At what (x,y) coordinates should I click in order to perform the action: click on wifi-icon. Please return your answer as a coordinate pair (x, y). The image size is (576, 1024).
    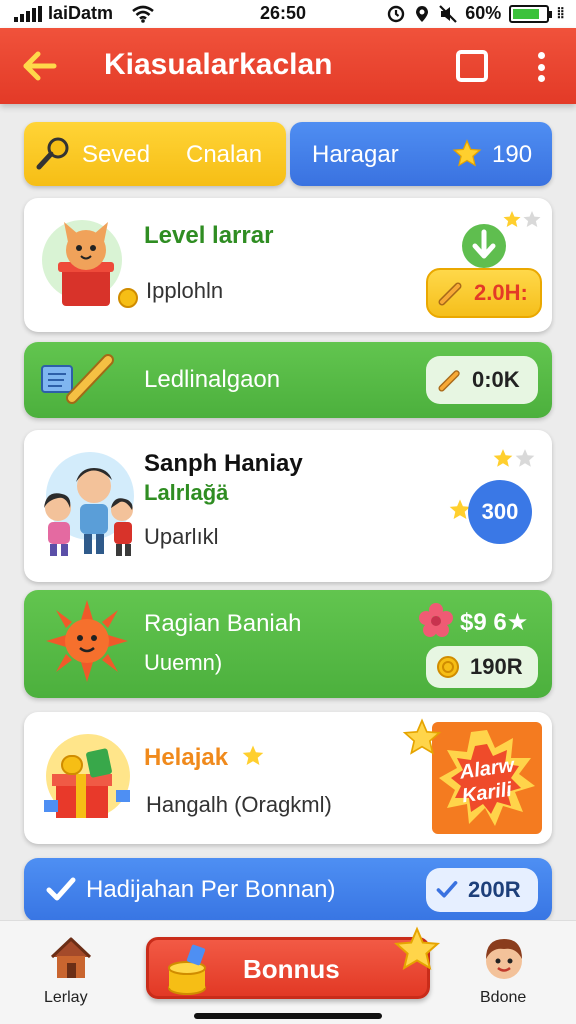
    Looking at the image, I should click on (143, 14).